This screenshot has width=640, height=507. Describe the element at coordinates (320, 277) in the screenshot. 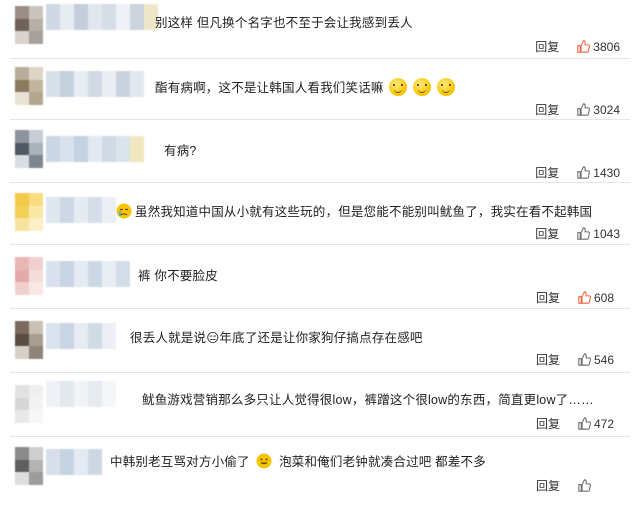

I see `comment-item: 裤 你不要脸皮 回复 608` at that location.